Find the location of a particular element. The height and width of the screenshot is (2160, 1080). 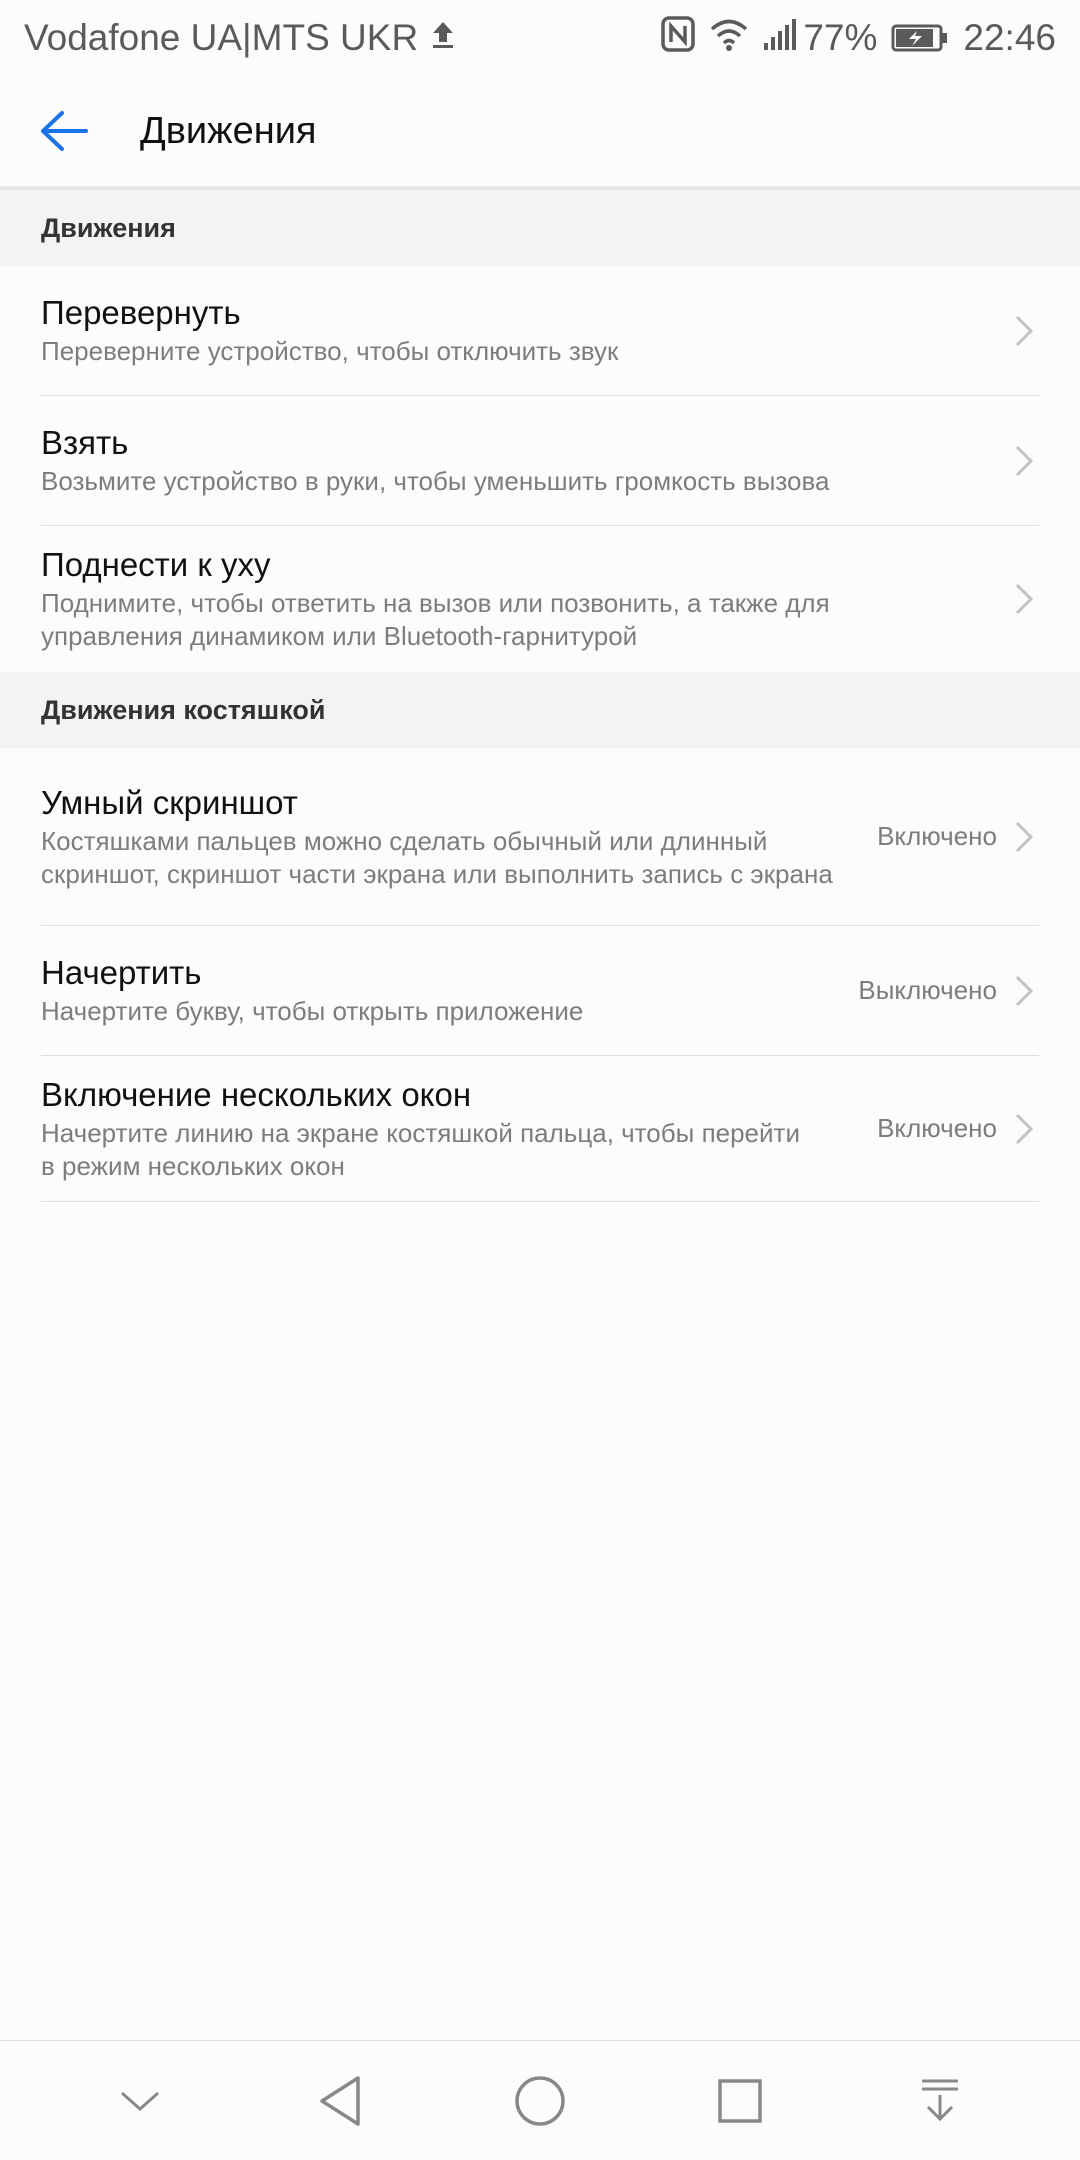

collapse-nav-button is located at coordinates (140, 2101).